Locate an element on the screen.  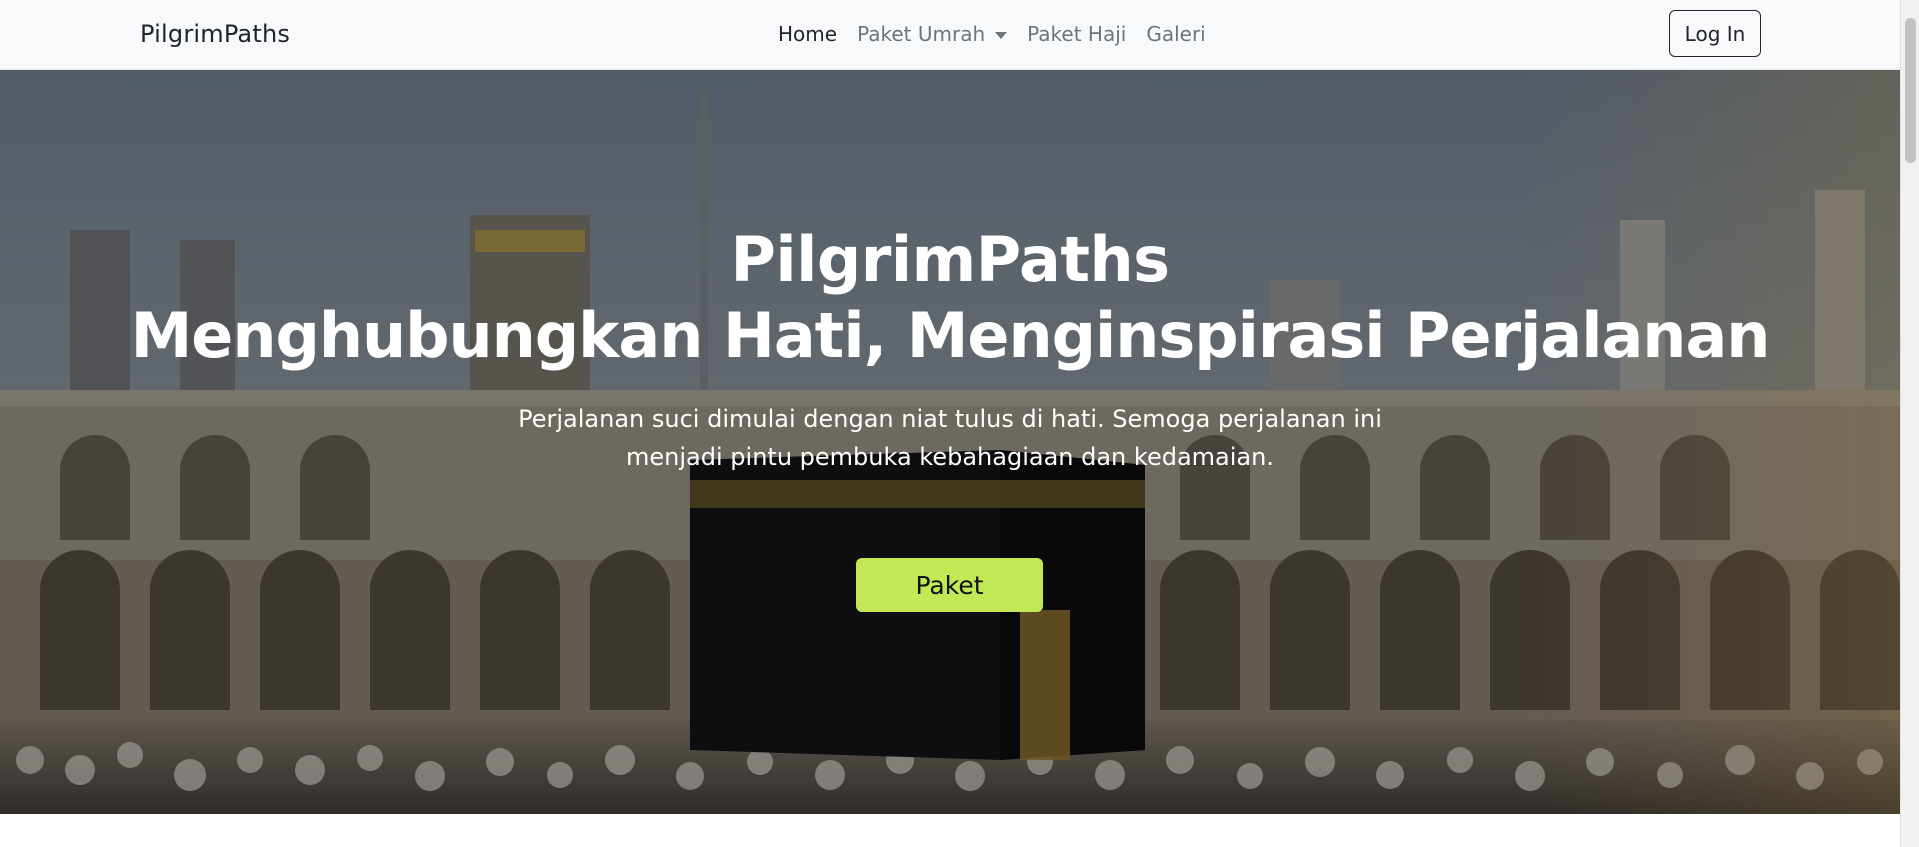
nav-links: Home Paket Umrah Paket Haji Galeri is located at coordinates (992, 34).